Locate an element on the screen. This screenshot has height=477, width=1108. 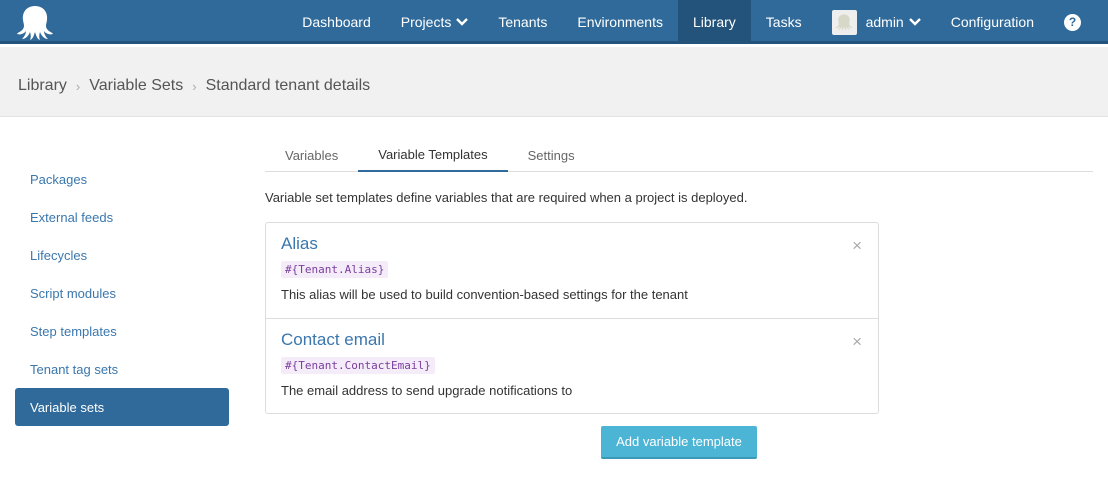
template-name: Contact email is located at coordinates (572, 340).